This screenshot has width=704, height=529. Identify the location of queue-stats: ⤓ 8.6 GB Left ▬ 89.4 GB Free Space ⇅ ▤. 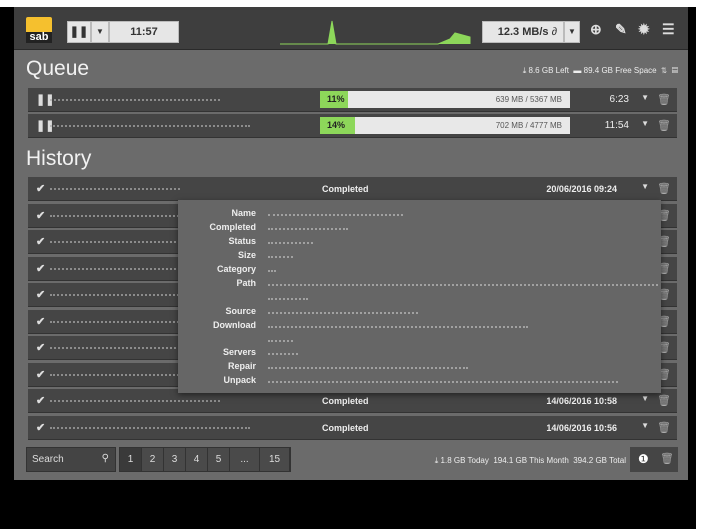
(600, 71).